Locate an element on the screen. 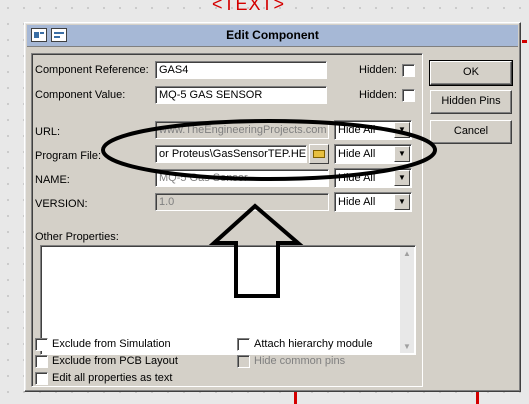  browse-folder-button is located at coordinates (319, 154).